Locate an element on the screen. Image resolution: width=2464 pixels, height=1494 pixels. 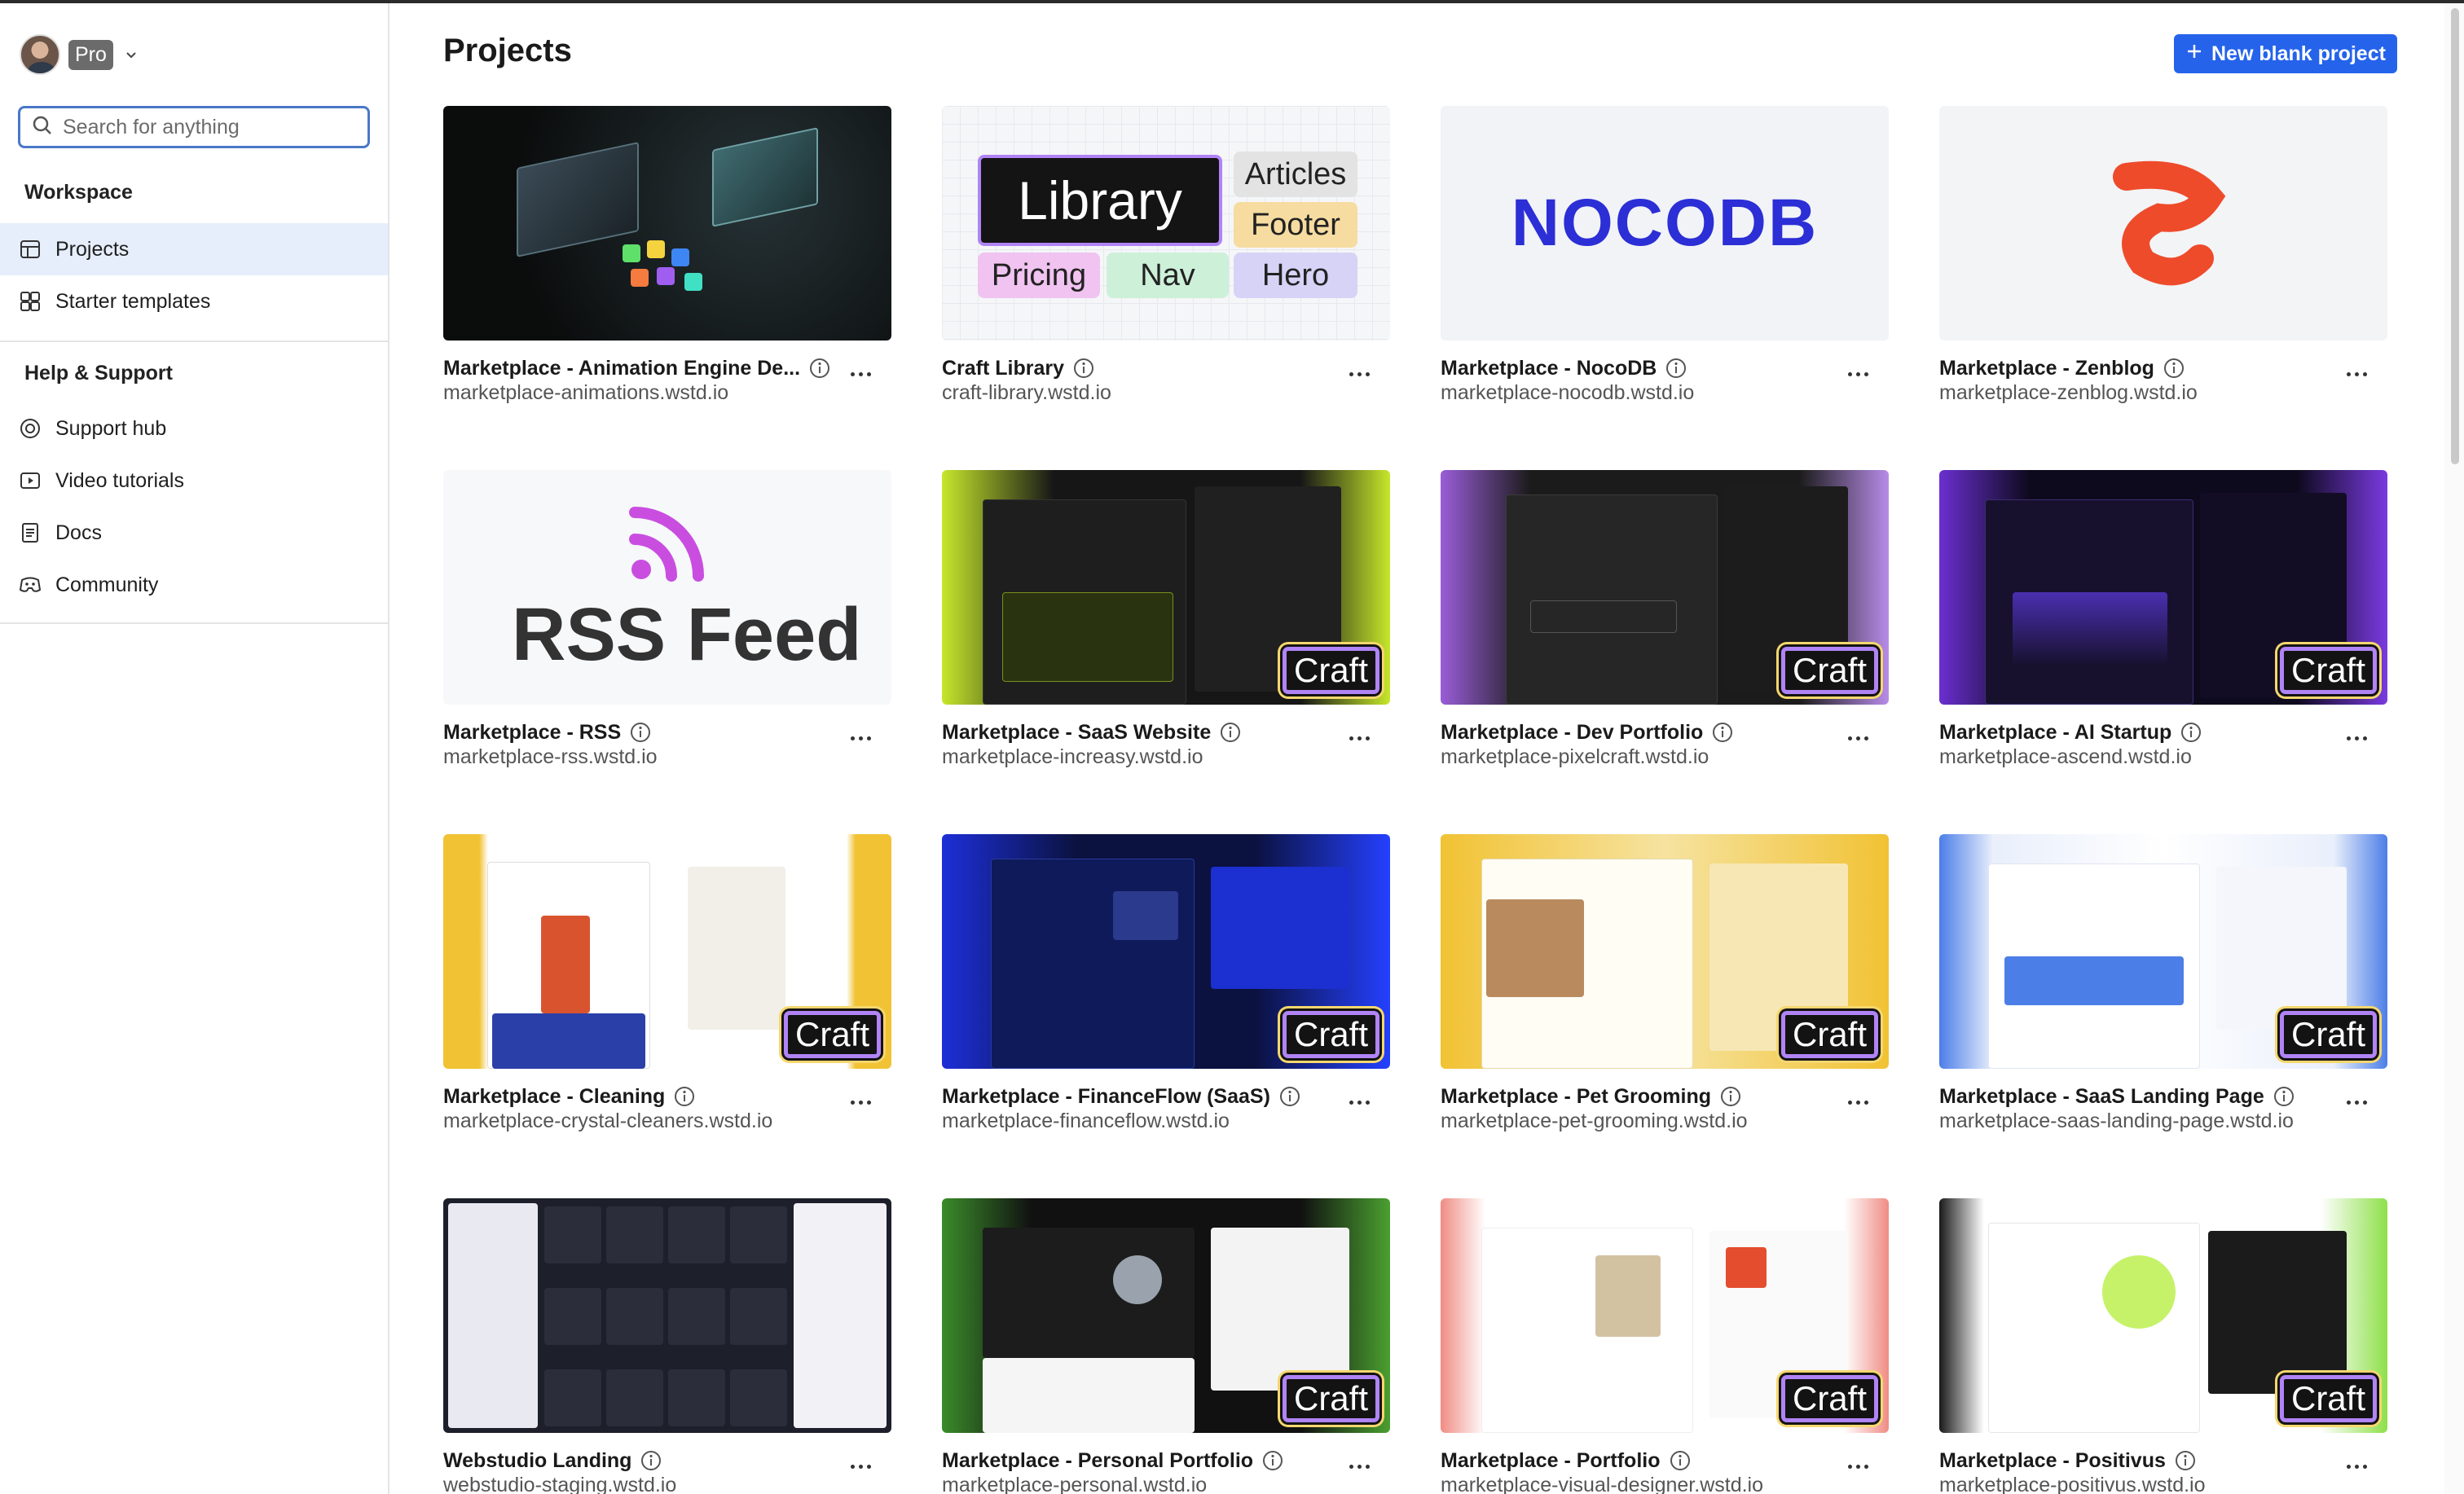
page-title: Projects is located at coordinates (507, 50).